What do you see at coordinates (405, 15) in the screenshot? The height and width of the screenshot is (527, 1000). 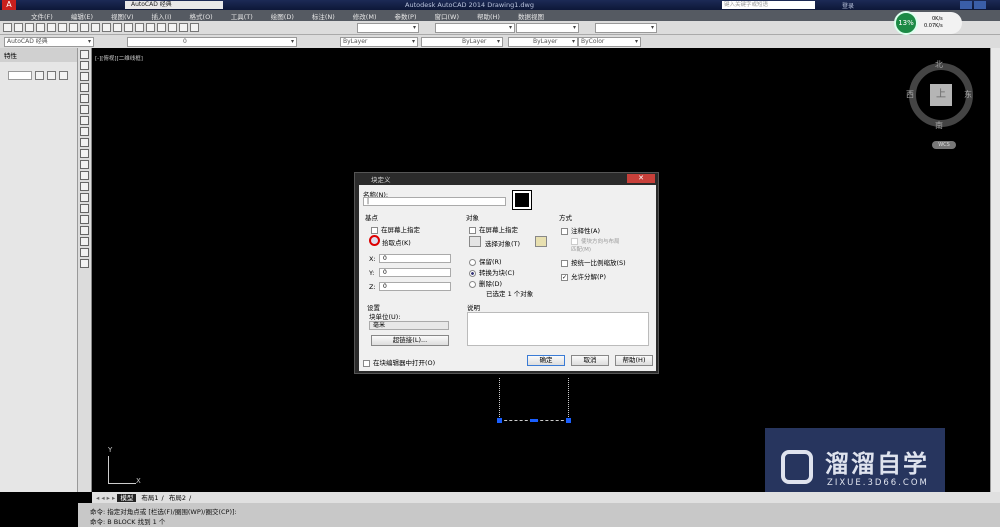 I see `menu-parameter: 参数(P)` at bounding box center [405, 15].